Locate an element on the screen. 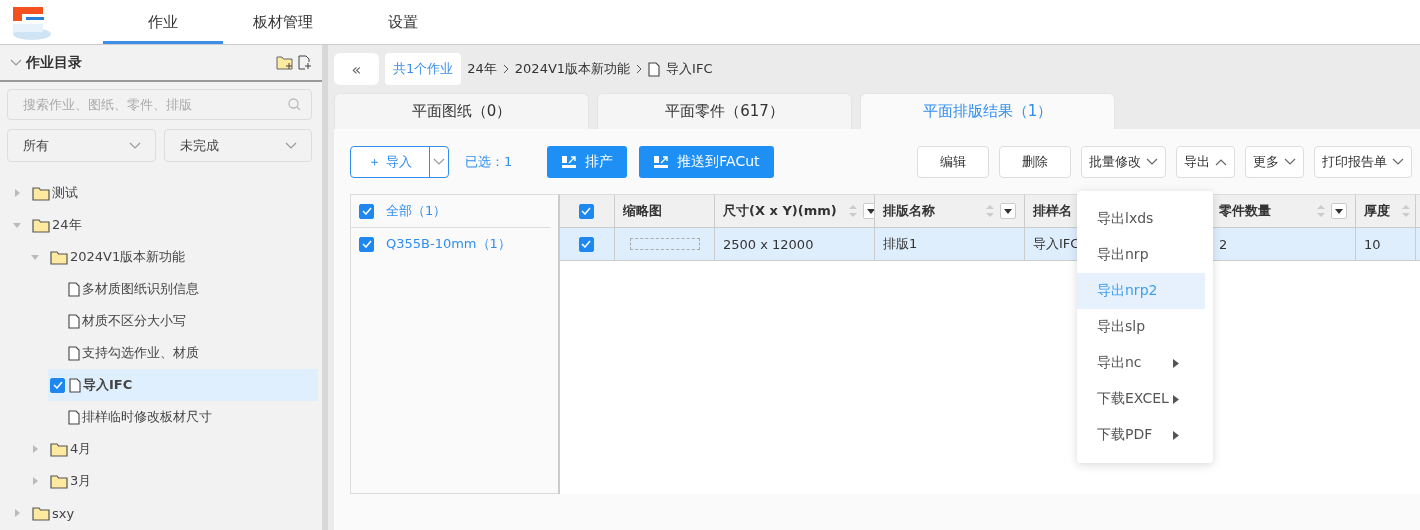 Image resolution: width=1420 pixels, height=530 pixels. column-header: 零件数量 is located at coordinates (1245, 211).